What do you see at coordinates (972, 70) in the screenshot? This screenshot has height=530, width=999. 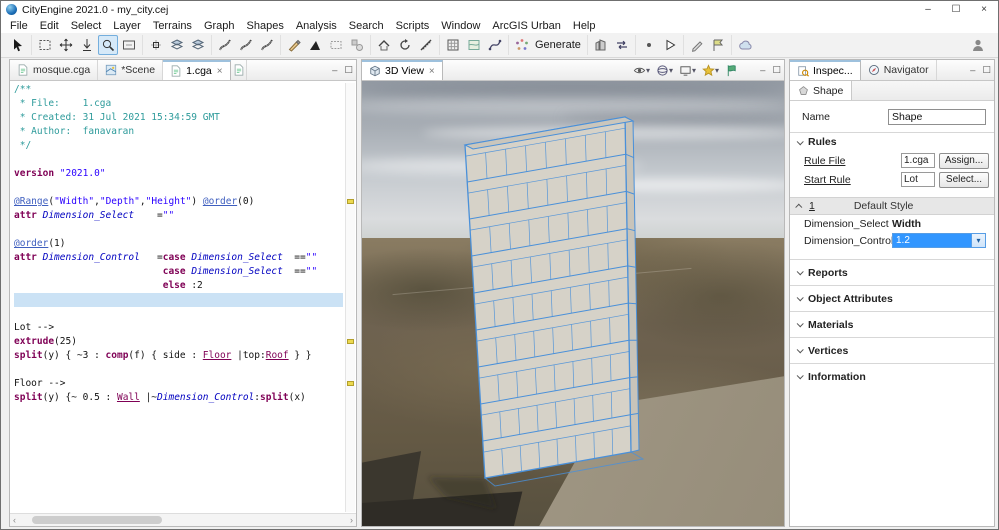 I see `inspector-minimize-icon: –` at bounding box center [972, 70].